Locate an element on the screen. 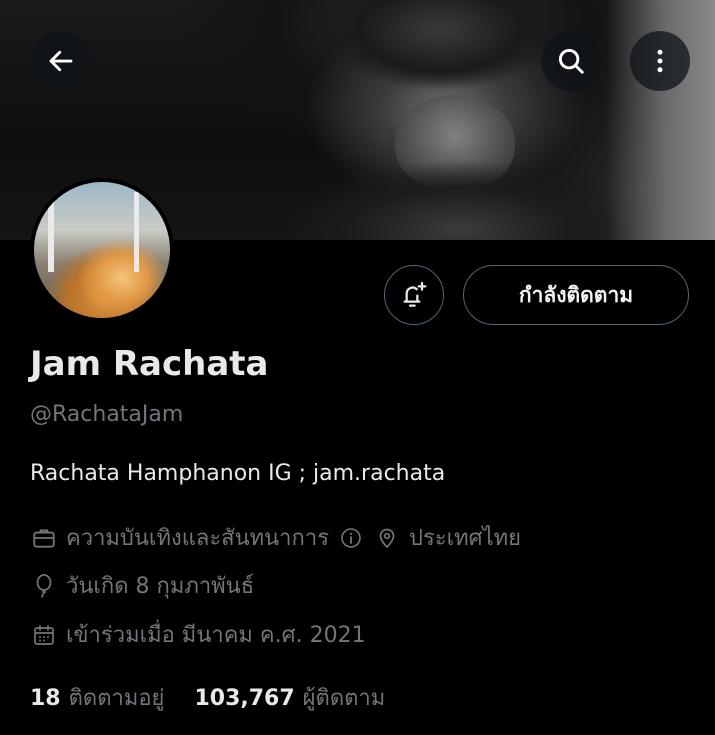  following-count: 18 is located at coordinates (45, 698).